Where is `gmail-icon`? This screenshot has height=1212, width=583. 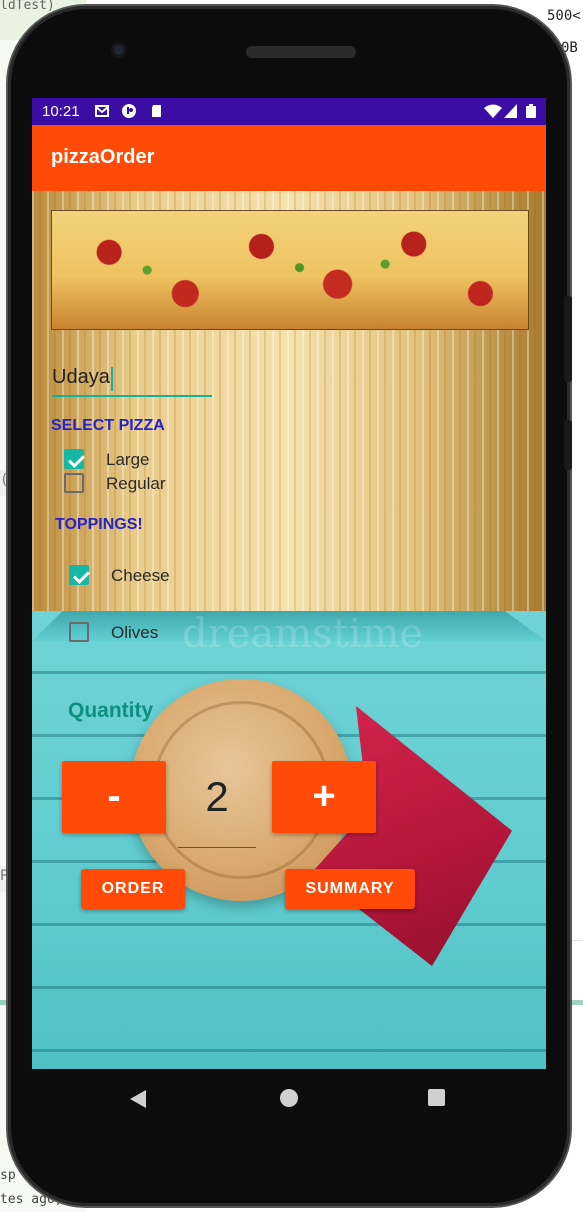 gmail-icon is located at coordinates (102, 111).